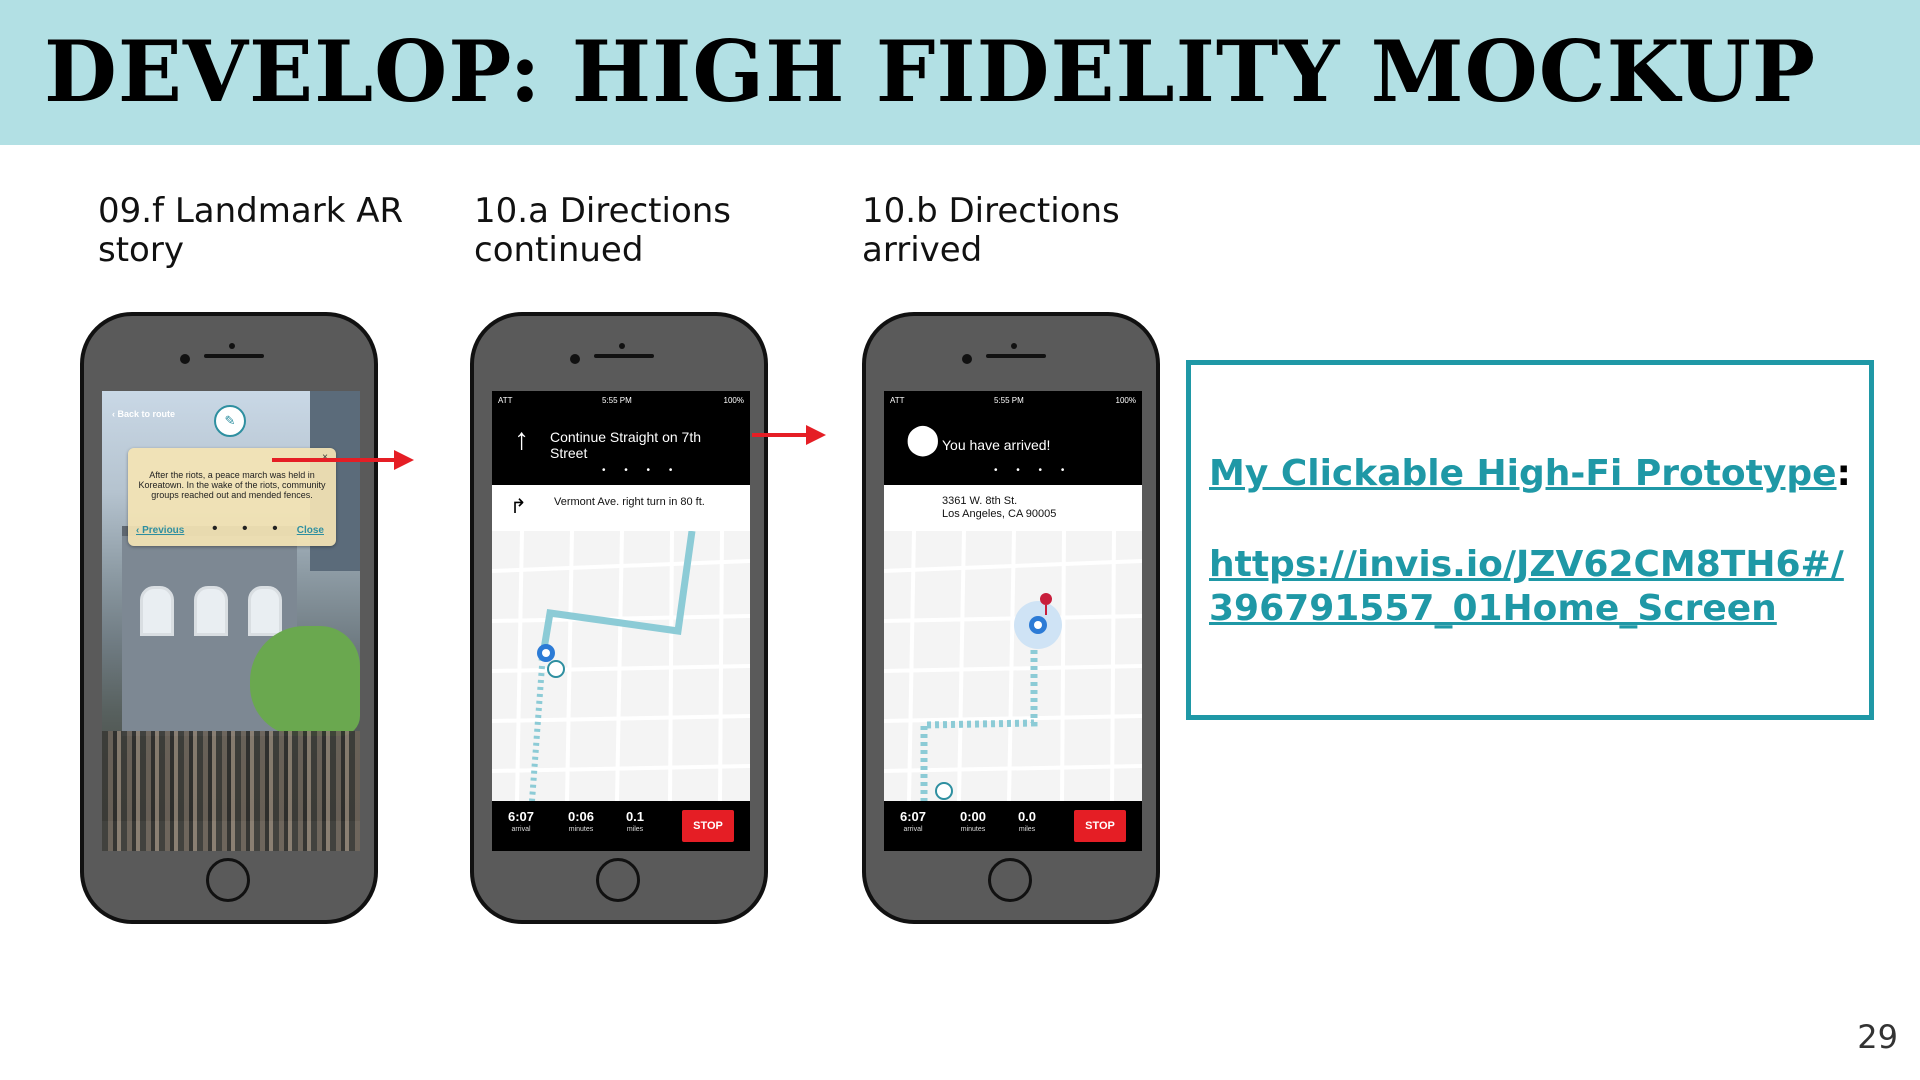  What do you see at coordinates (251, 211) in the screenshot?
I see `caption-line: 09.f Landmark AR` at bounding box center [251, 211].